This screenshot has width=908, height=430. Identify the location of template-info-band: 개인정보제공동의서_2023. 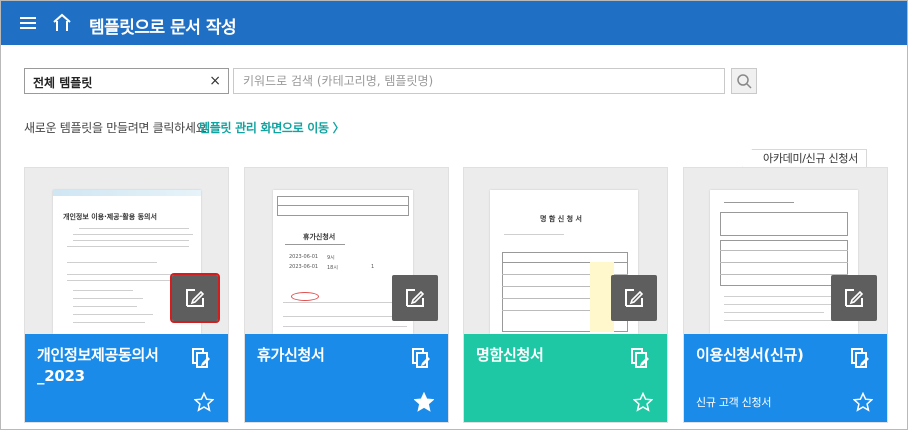
(126, 378).